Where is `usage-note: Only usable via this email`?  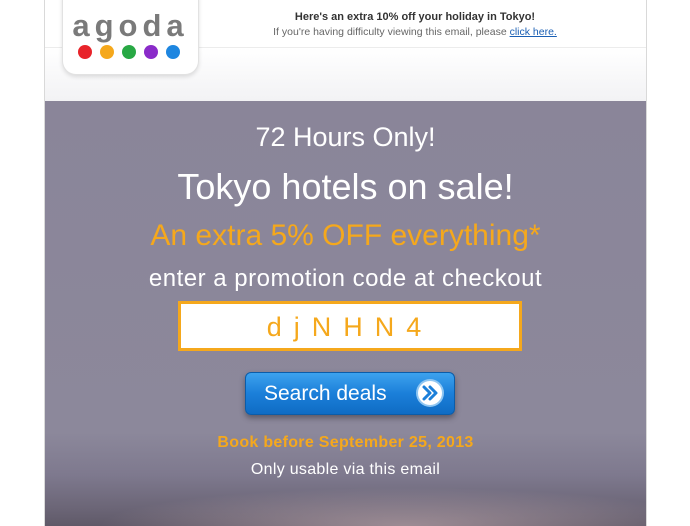
usage-note: Only usable via this email is located at coordinates (345, 469).